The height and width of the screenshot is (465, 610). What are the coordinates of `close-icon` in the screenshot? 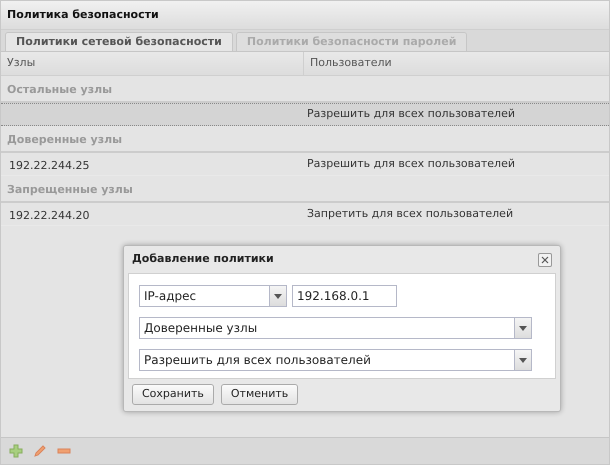 It's located at (545, 260).